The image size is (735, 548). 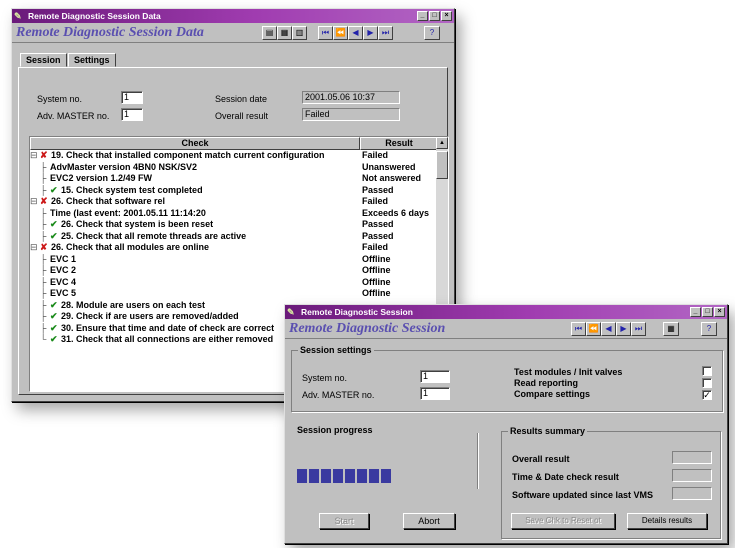 I want to click on check-text: 29. Check if are users are removed/added, so click(x=150, y=316).